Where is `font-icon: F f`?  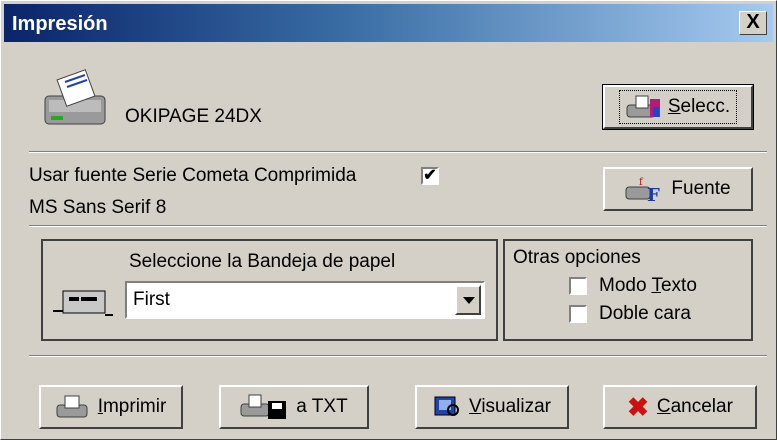 font-icon: F f is located at coordinates (642, 190).